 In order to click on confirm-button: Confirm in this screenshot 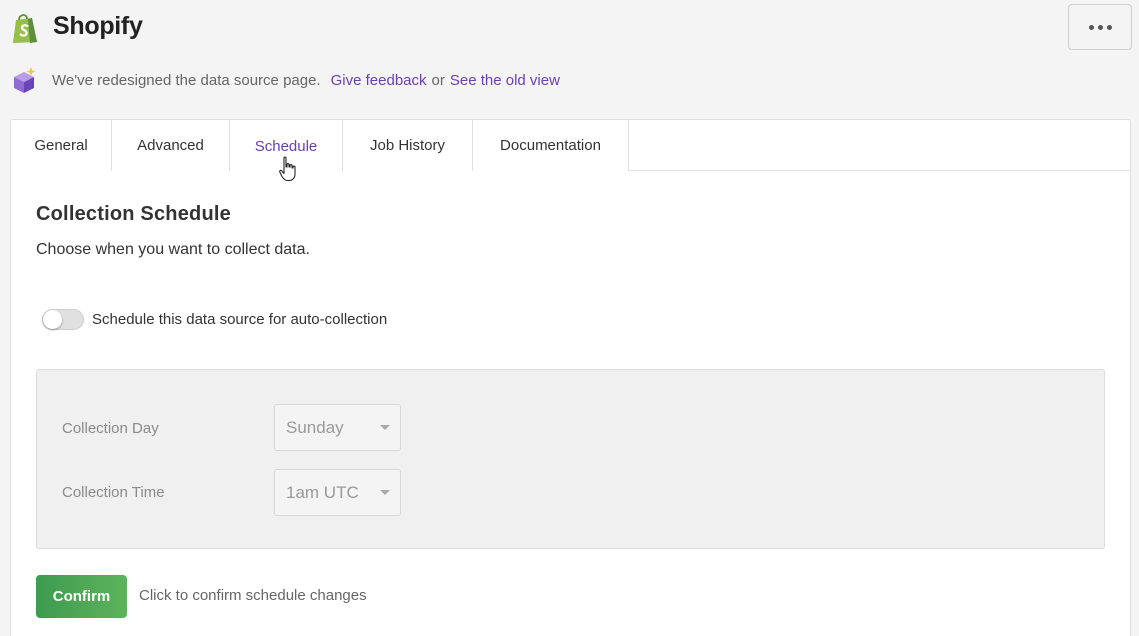, I will do `click(81, 596)`.